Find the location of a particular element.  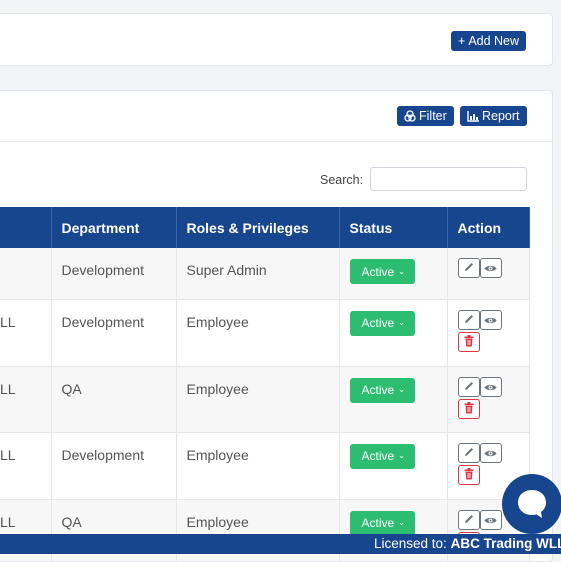

column-header-roles: Roles & Privileges is located at coordinates (258, 227).